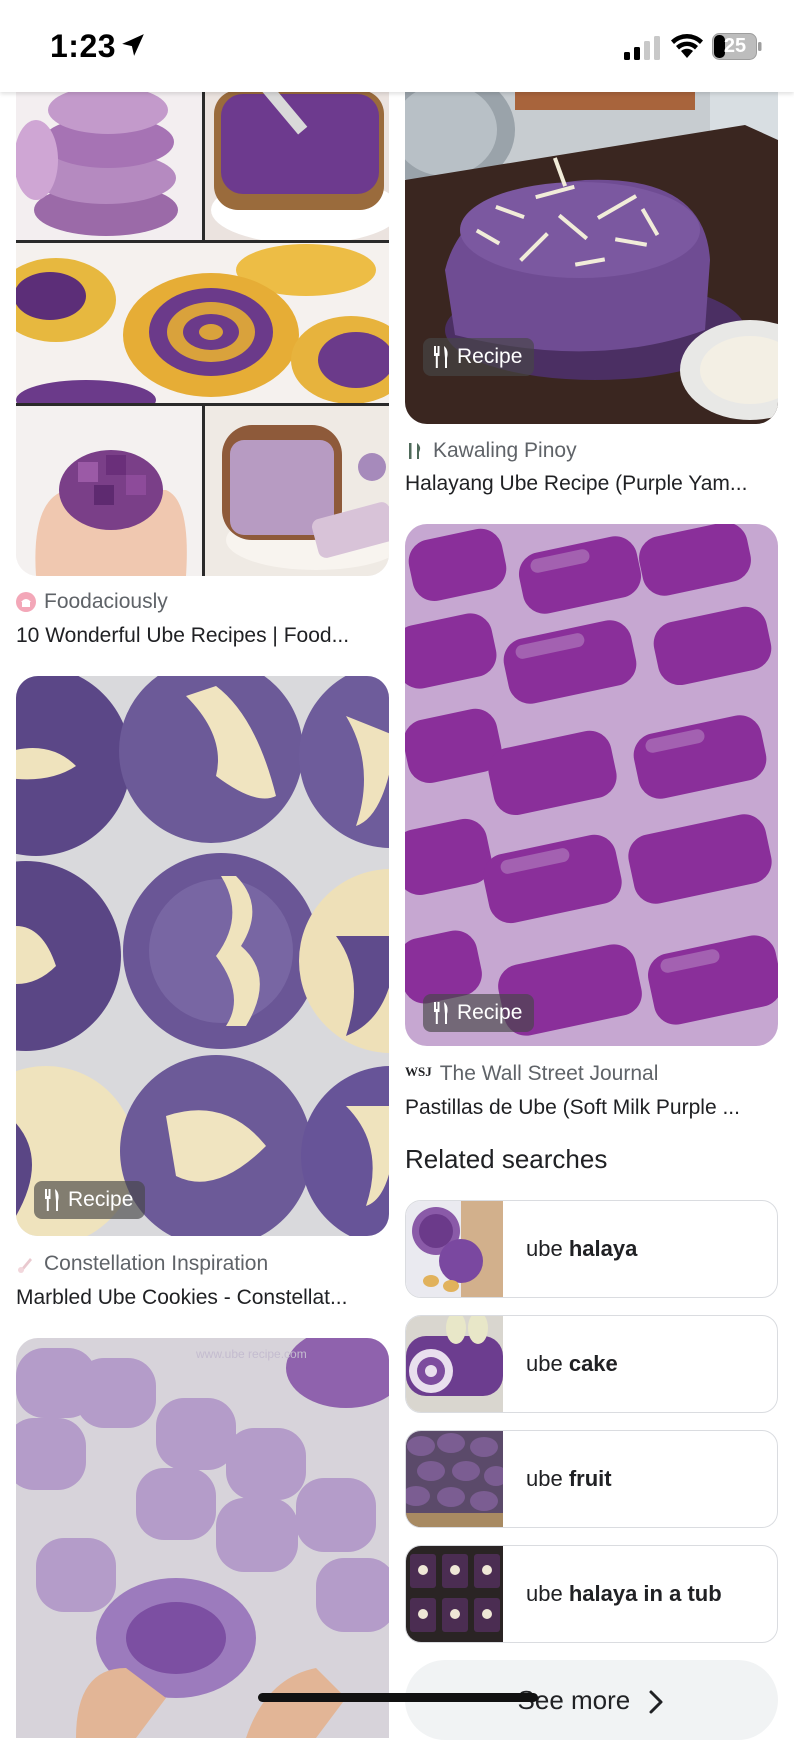 This screenshot has height=1740, width=794. What do you see at coordinates (418, 1071) in the screenshot?
I see `wsj-logo-icon: WSJ` at bounding box center [418, 1071].